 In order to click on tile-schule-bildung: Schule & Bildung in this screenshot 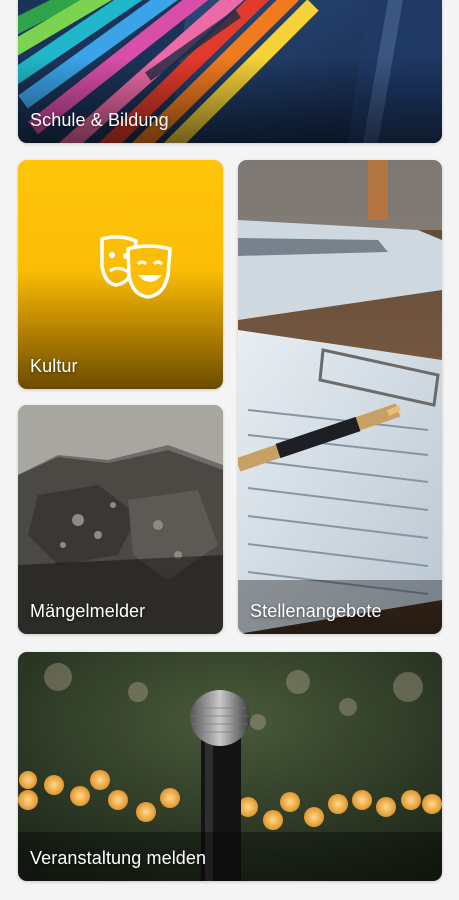, I will do `click(230, 71)`.